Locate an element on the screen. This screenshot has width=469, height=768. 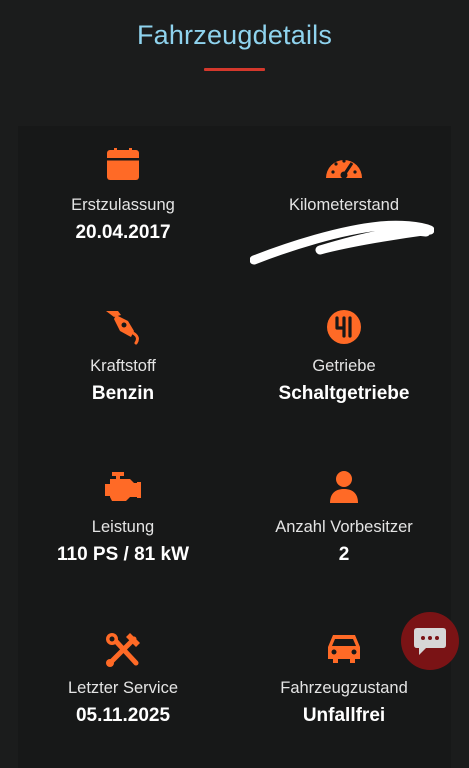
fuel-nozzle-icon is located at coordinates (123, 327).